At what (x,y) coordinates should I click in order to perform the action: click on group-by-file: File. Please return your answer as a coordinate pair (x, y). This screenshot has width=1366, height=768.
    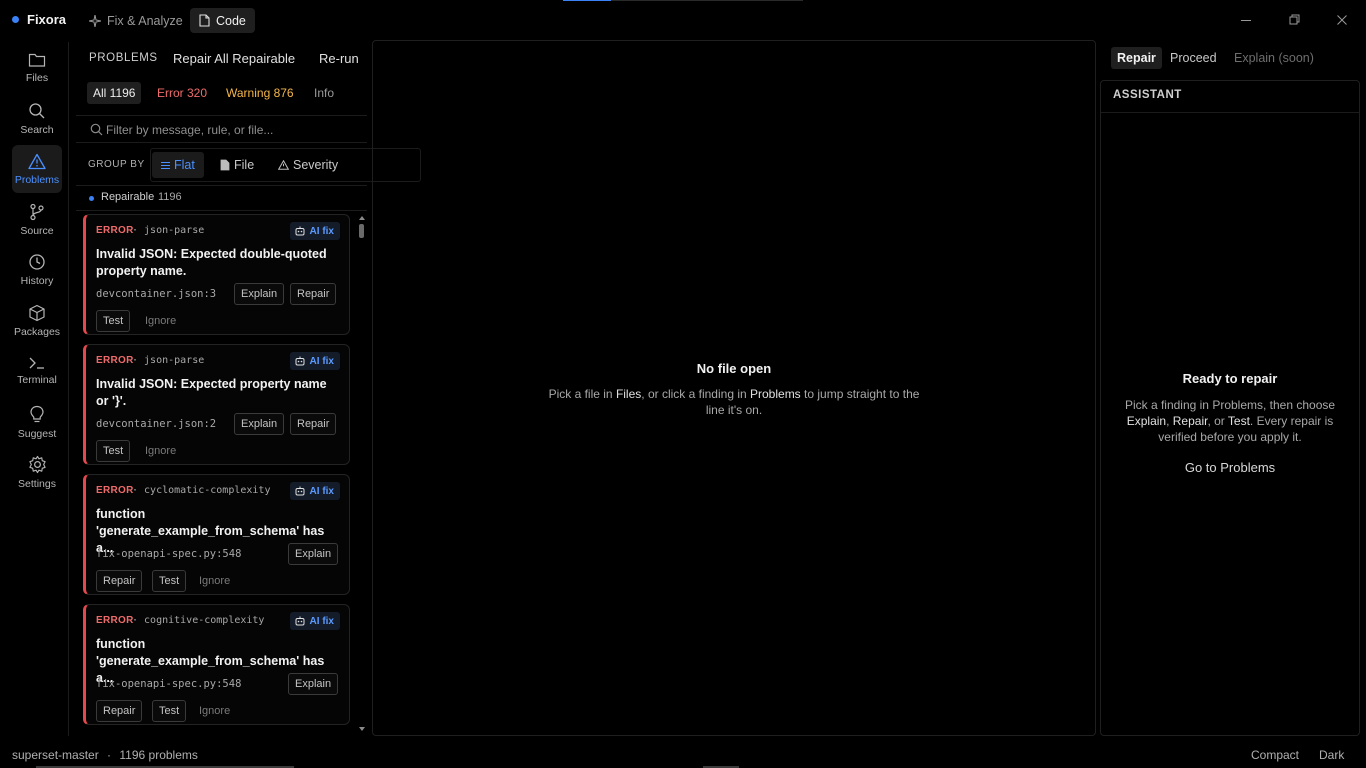
    Looking at the image, I should click on (237, 165).